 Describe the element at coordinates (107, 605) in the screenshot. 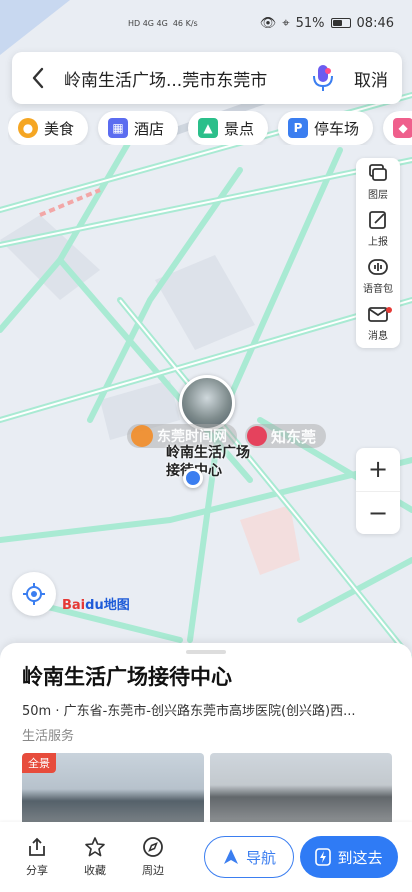

I see `logo-blue-text: du地图` at that location.